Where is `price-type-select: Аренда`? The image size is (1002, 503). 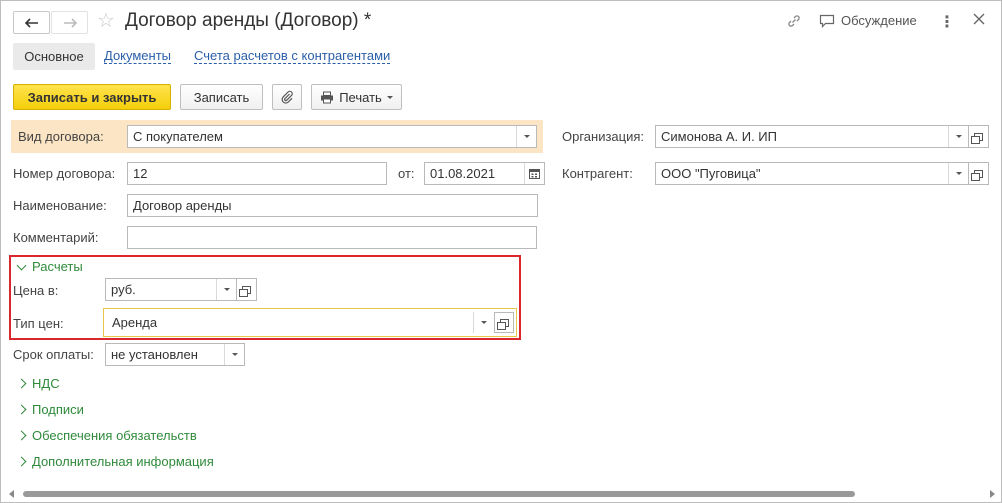
price-type-select: Аренда is located at coordinates (310, 322).